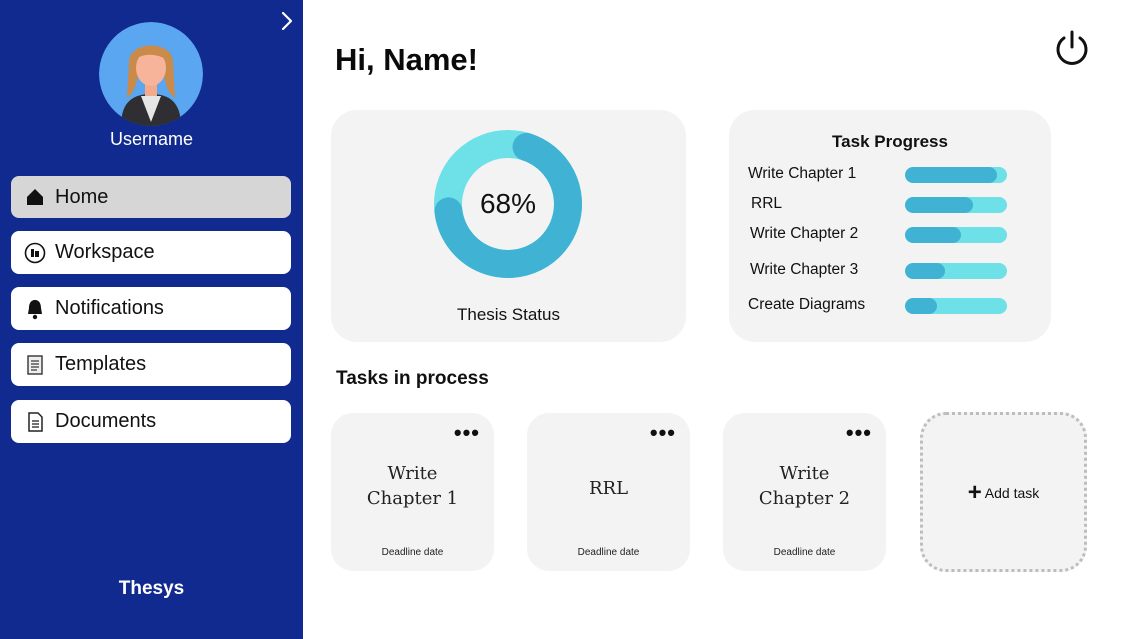 Image resolution: width=1135 pixels, height=639 pixels. I want to click on document-icon, so click(35, 422).